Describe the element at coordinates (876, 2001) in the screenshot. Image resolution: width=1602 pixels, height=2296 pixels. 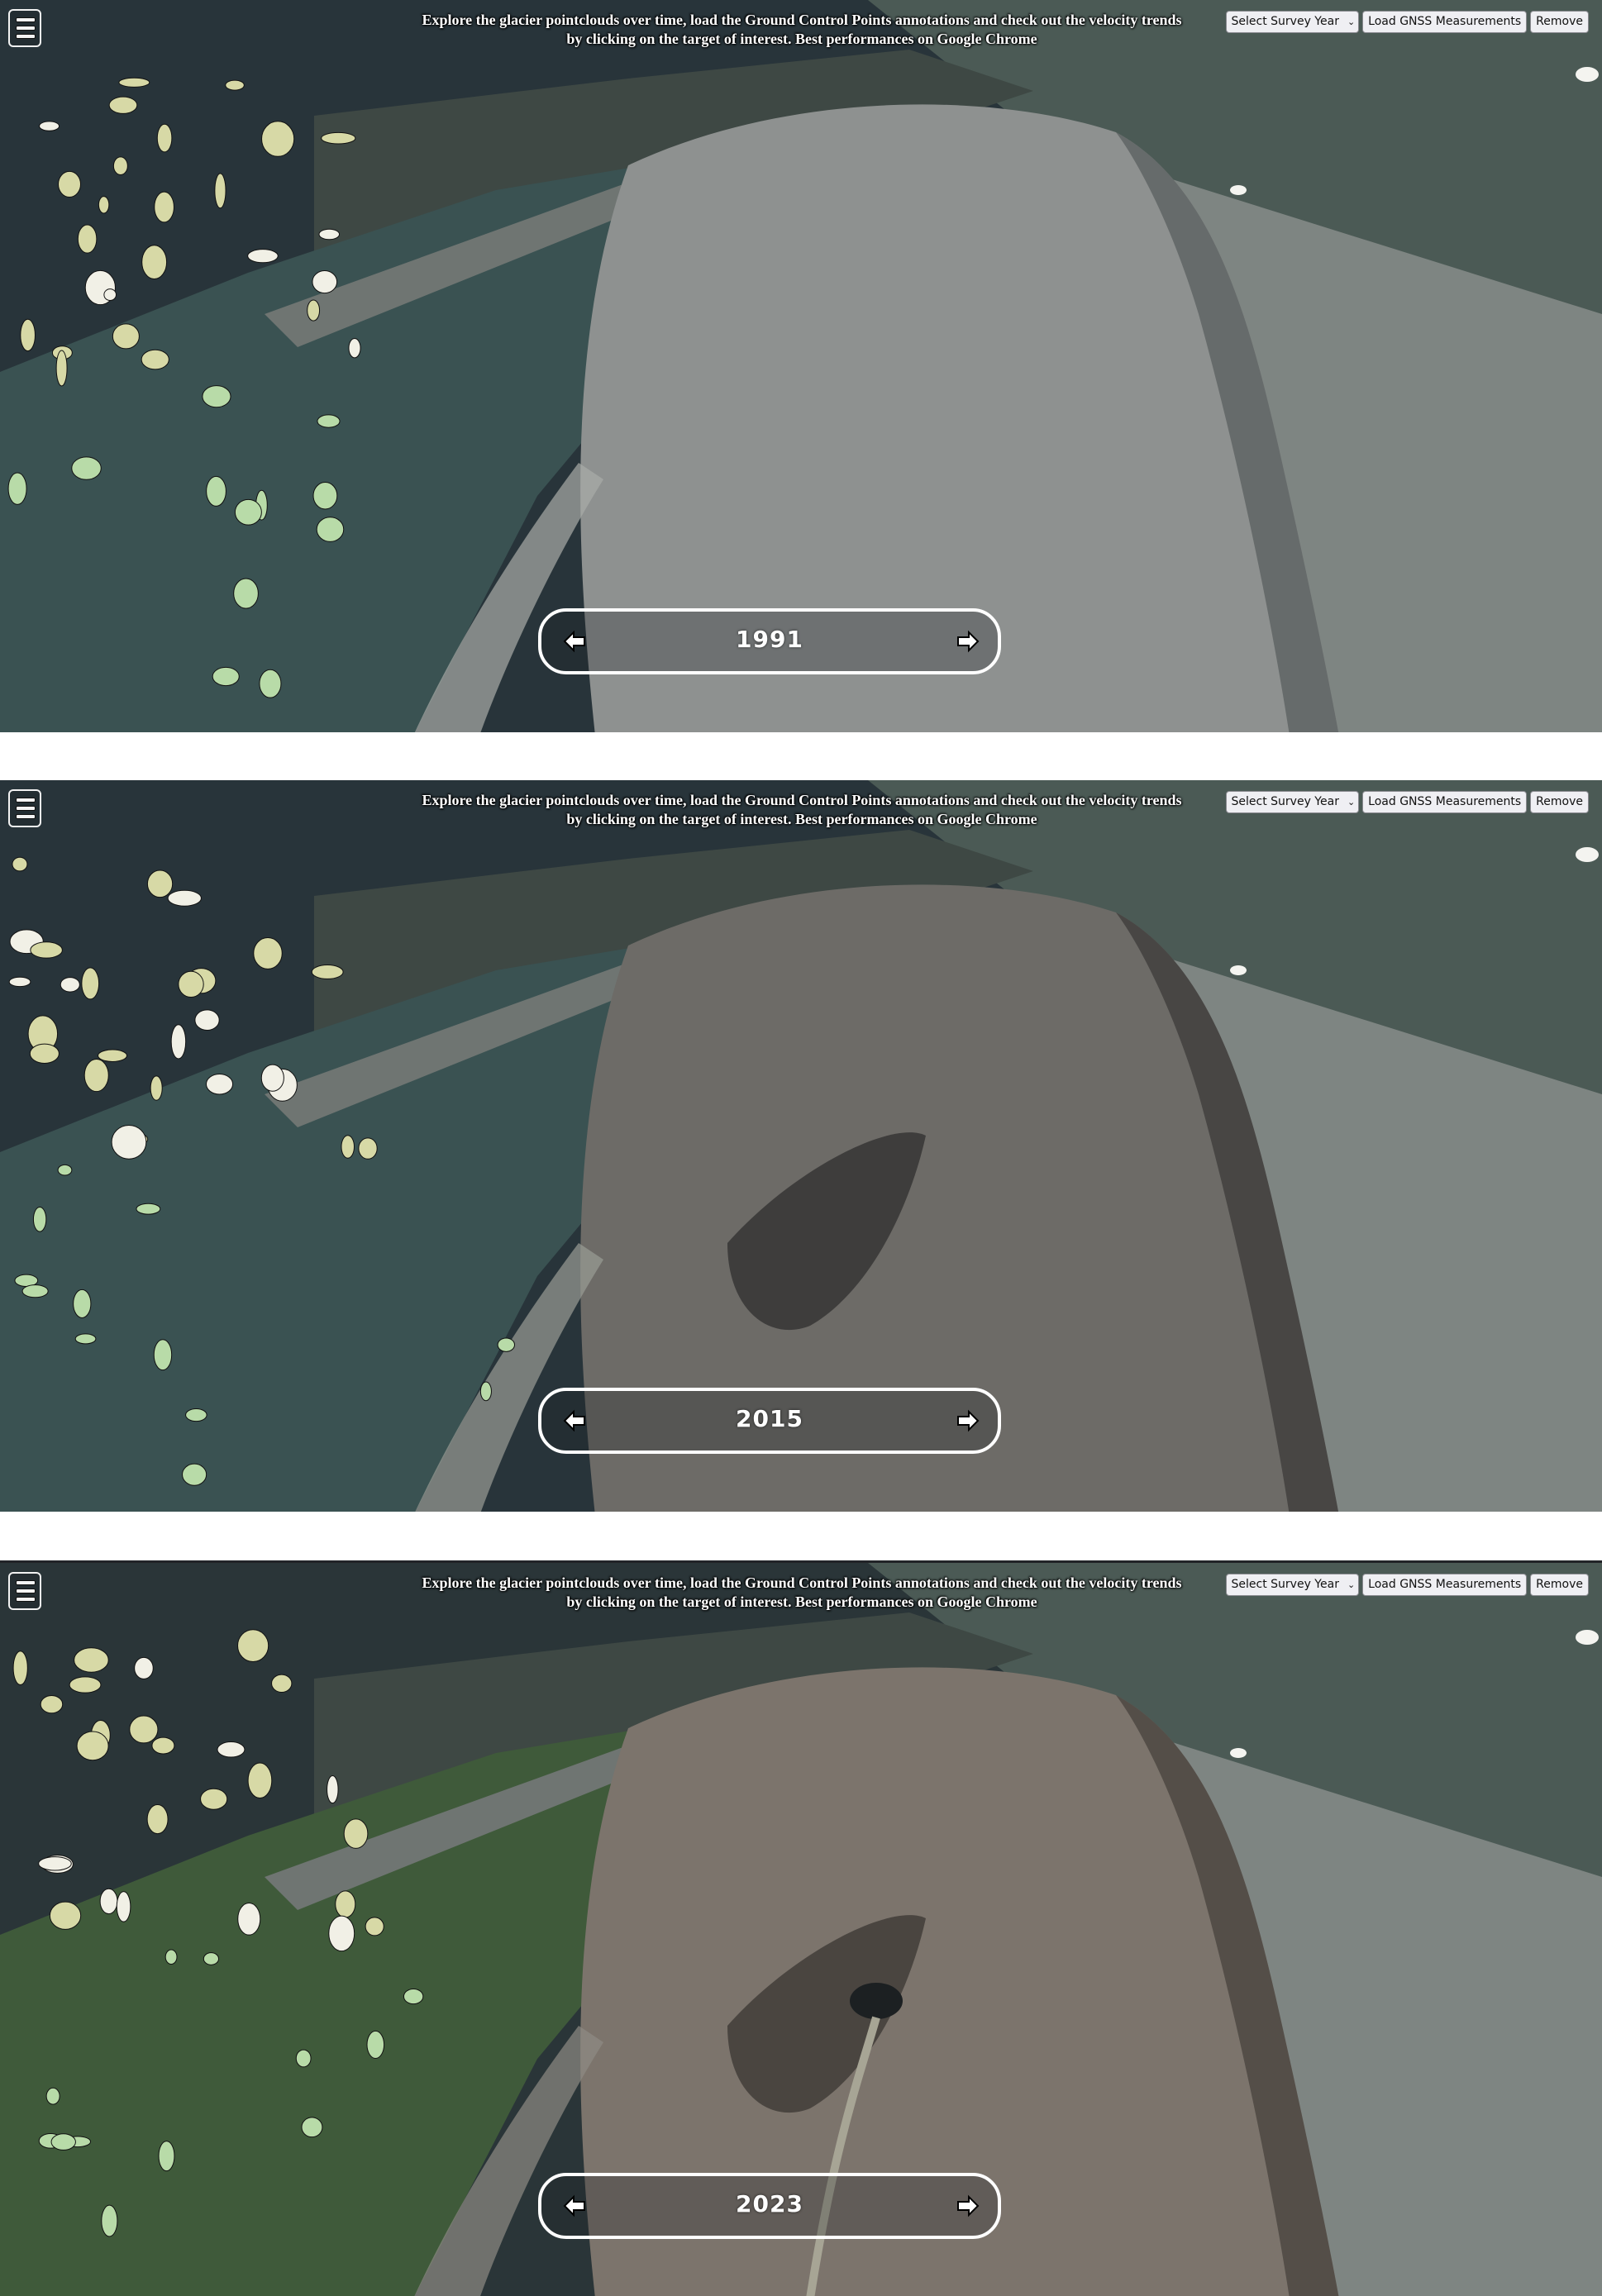
I see `ice-cave` at that location.